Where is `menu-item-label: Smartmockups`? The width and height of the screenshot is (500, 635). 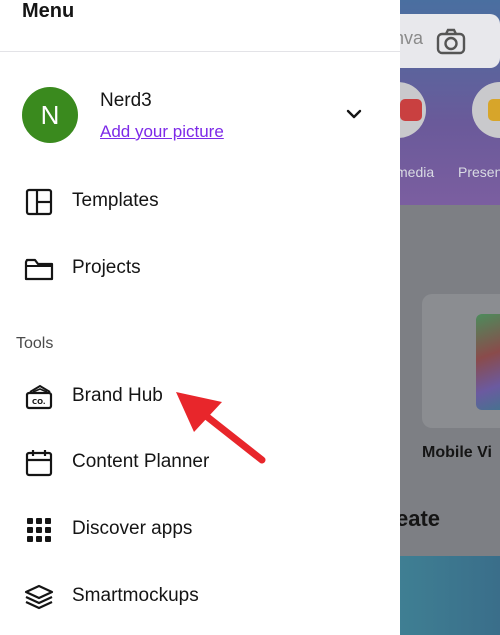 menu-item-label: Smartmockups is located at coordinates (135, 595).